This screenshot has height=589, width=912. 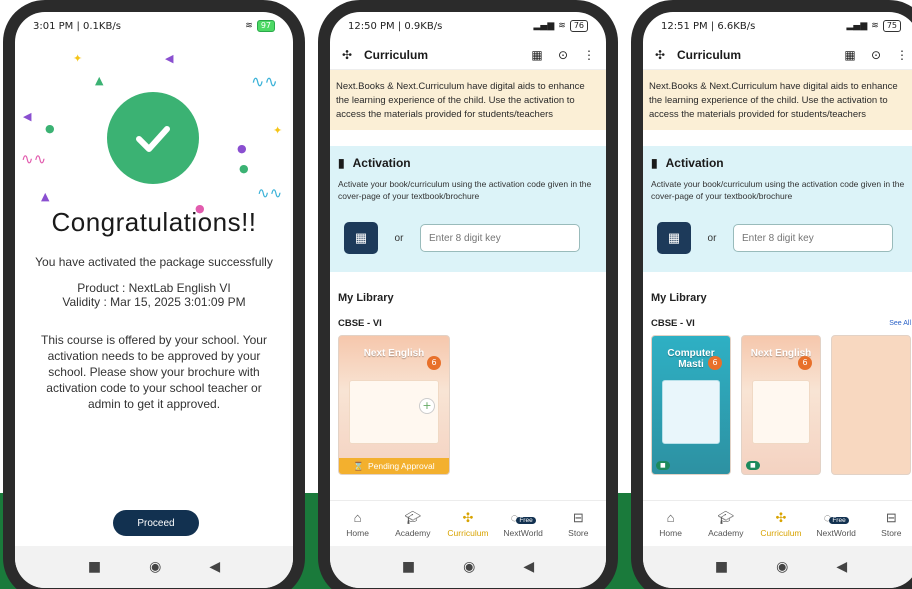 What do you see at coordinates (358, 465) in the screenshot?
I see `hourglass-icon: ⌛` at bounding box center [358, 465].